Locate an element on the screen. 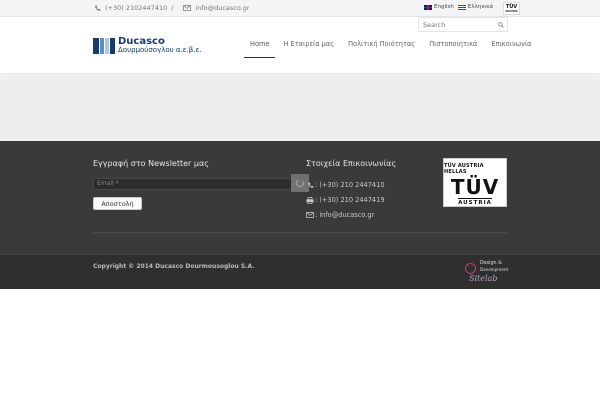  sitelab-credit: Design & Development Sitelab is located at coordinates (486, 272).